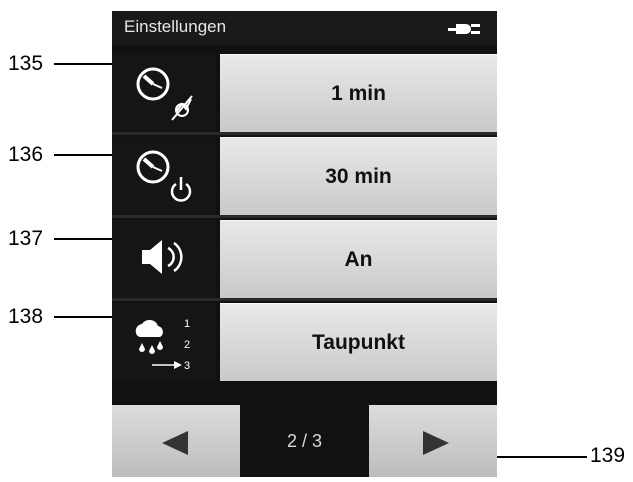 This screenshot has height=482, width=633. What do you see at coordinates (358, 93) in the screenshot?
I see `sleep-timer-button: 1 min` at bounding box center [358, 93].